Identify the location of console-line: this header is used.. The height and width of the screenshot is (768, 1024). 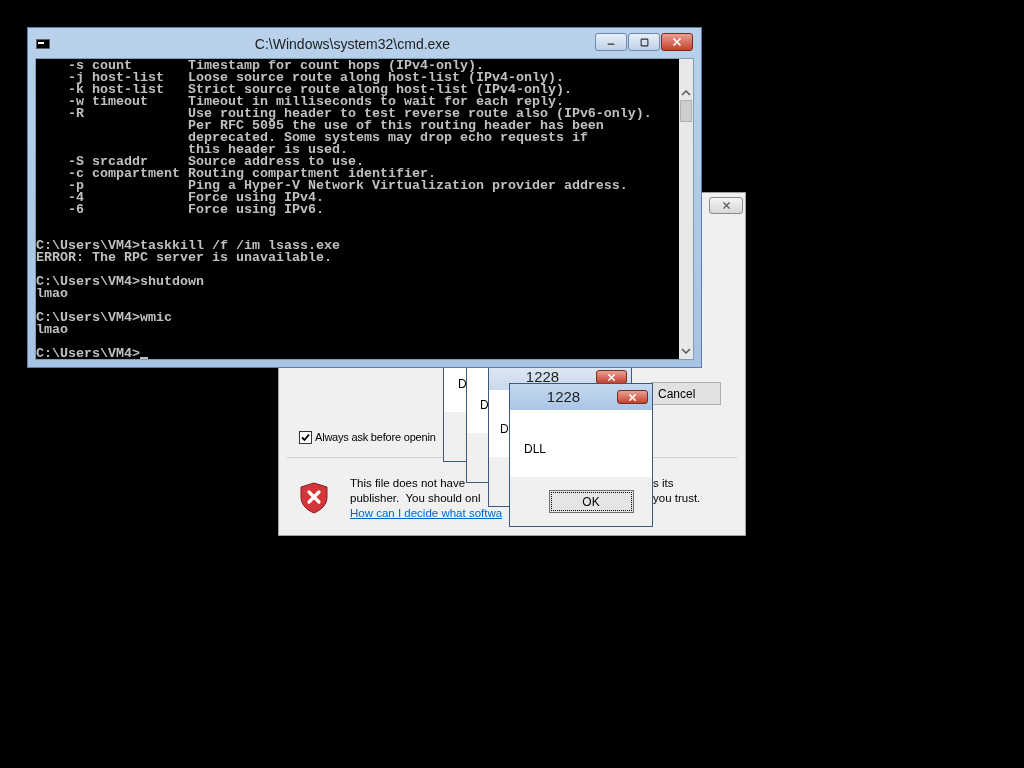
(267, 150).